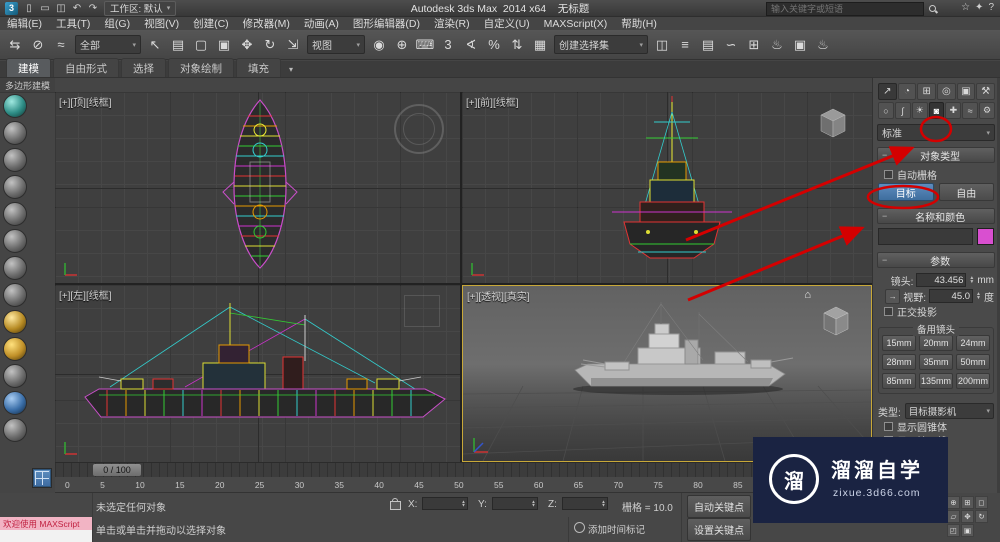 Image resolution: width=1000 pixels, height=542 pixels. What do you see at coordinates (492, 101) in the screenshot?
I see `viewport-front-label: [+][前][线框]` at bounding box center [492, 101].